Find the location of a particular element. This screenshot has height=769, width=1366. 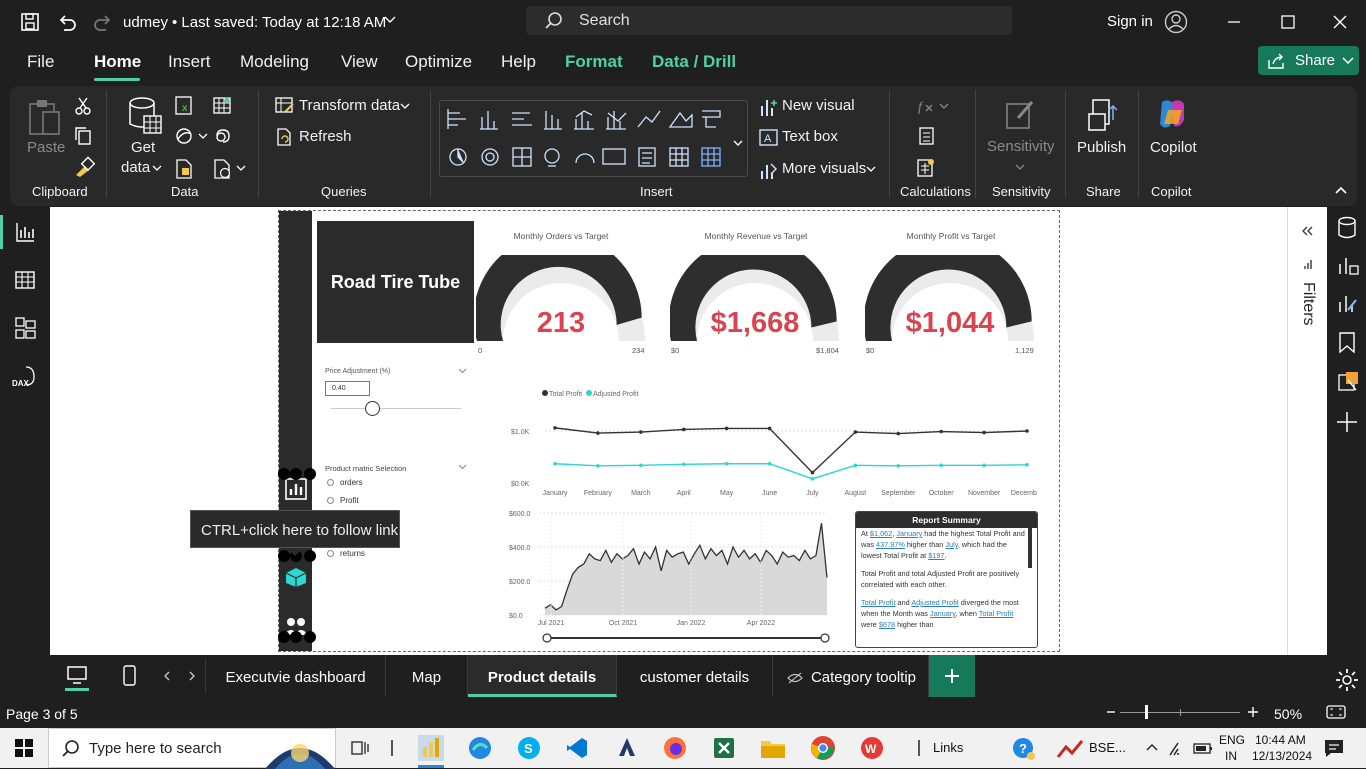

firefox-icon is located at coordinates (675, 748).